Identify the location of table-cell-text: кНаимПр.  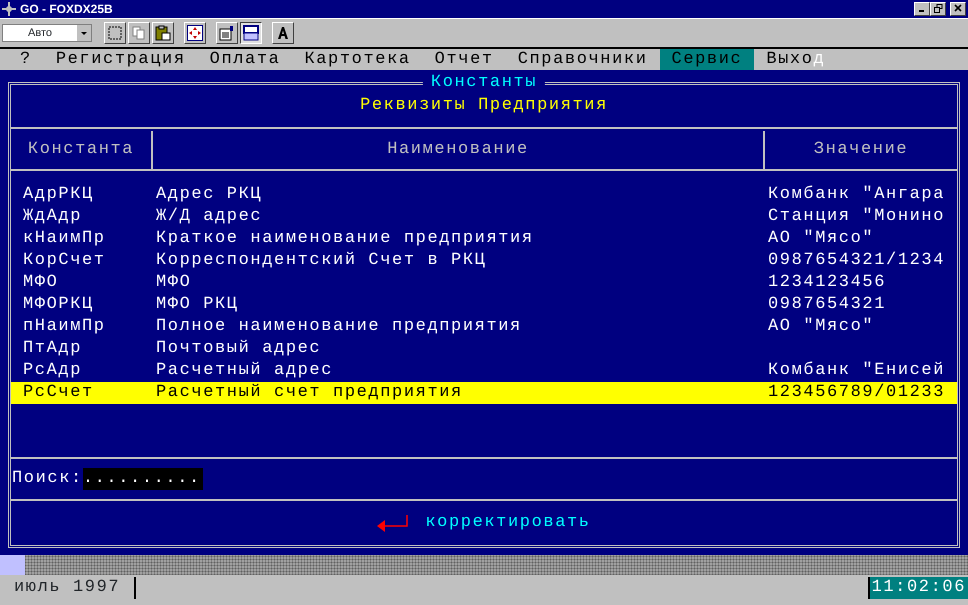
(65, 239).